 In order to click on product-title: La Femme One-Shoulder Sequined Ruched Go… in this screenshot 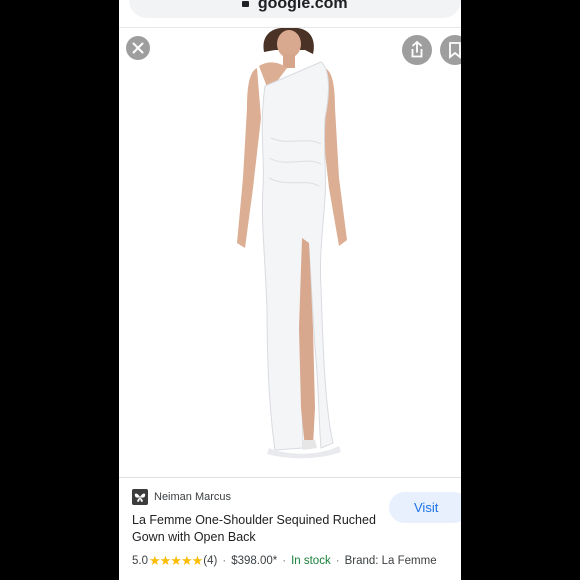, I will do `click(262, 529)`.